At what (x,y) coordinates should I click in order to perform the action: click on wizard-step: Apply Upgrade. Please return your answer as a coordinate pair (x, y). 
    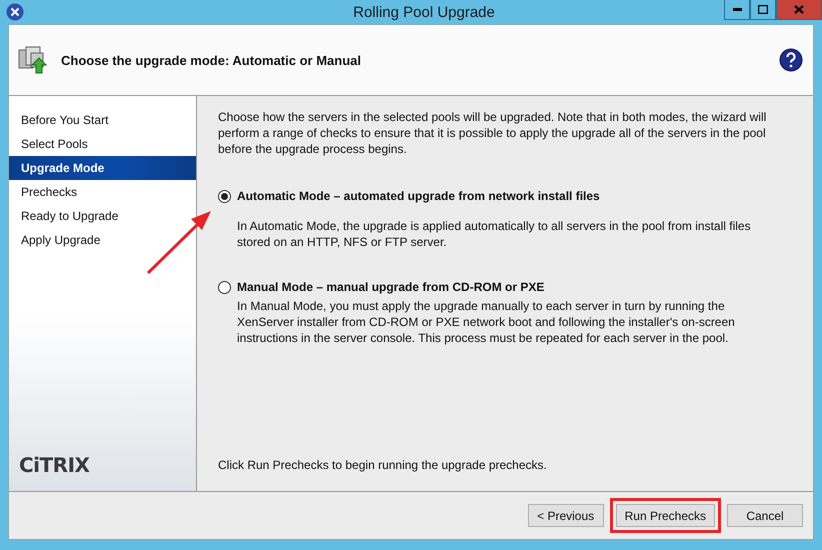
    Looking at the image, I should click on (102, 240).